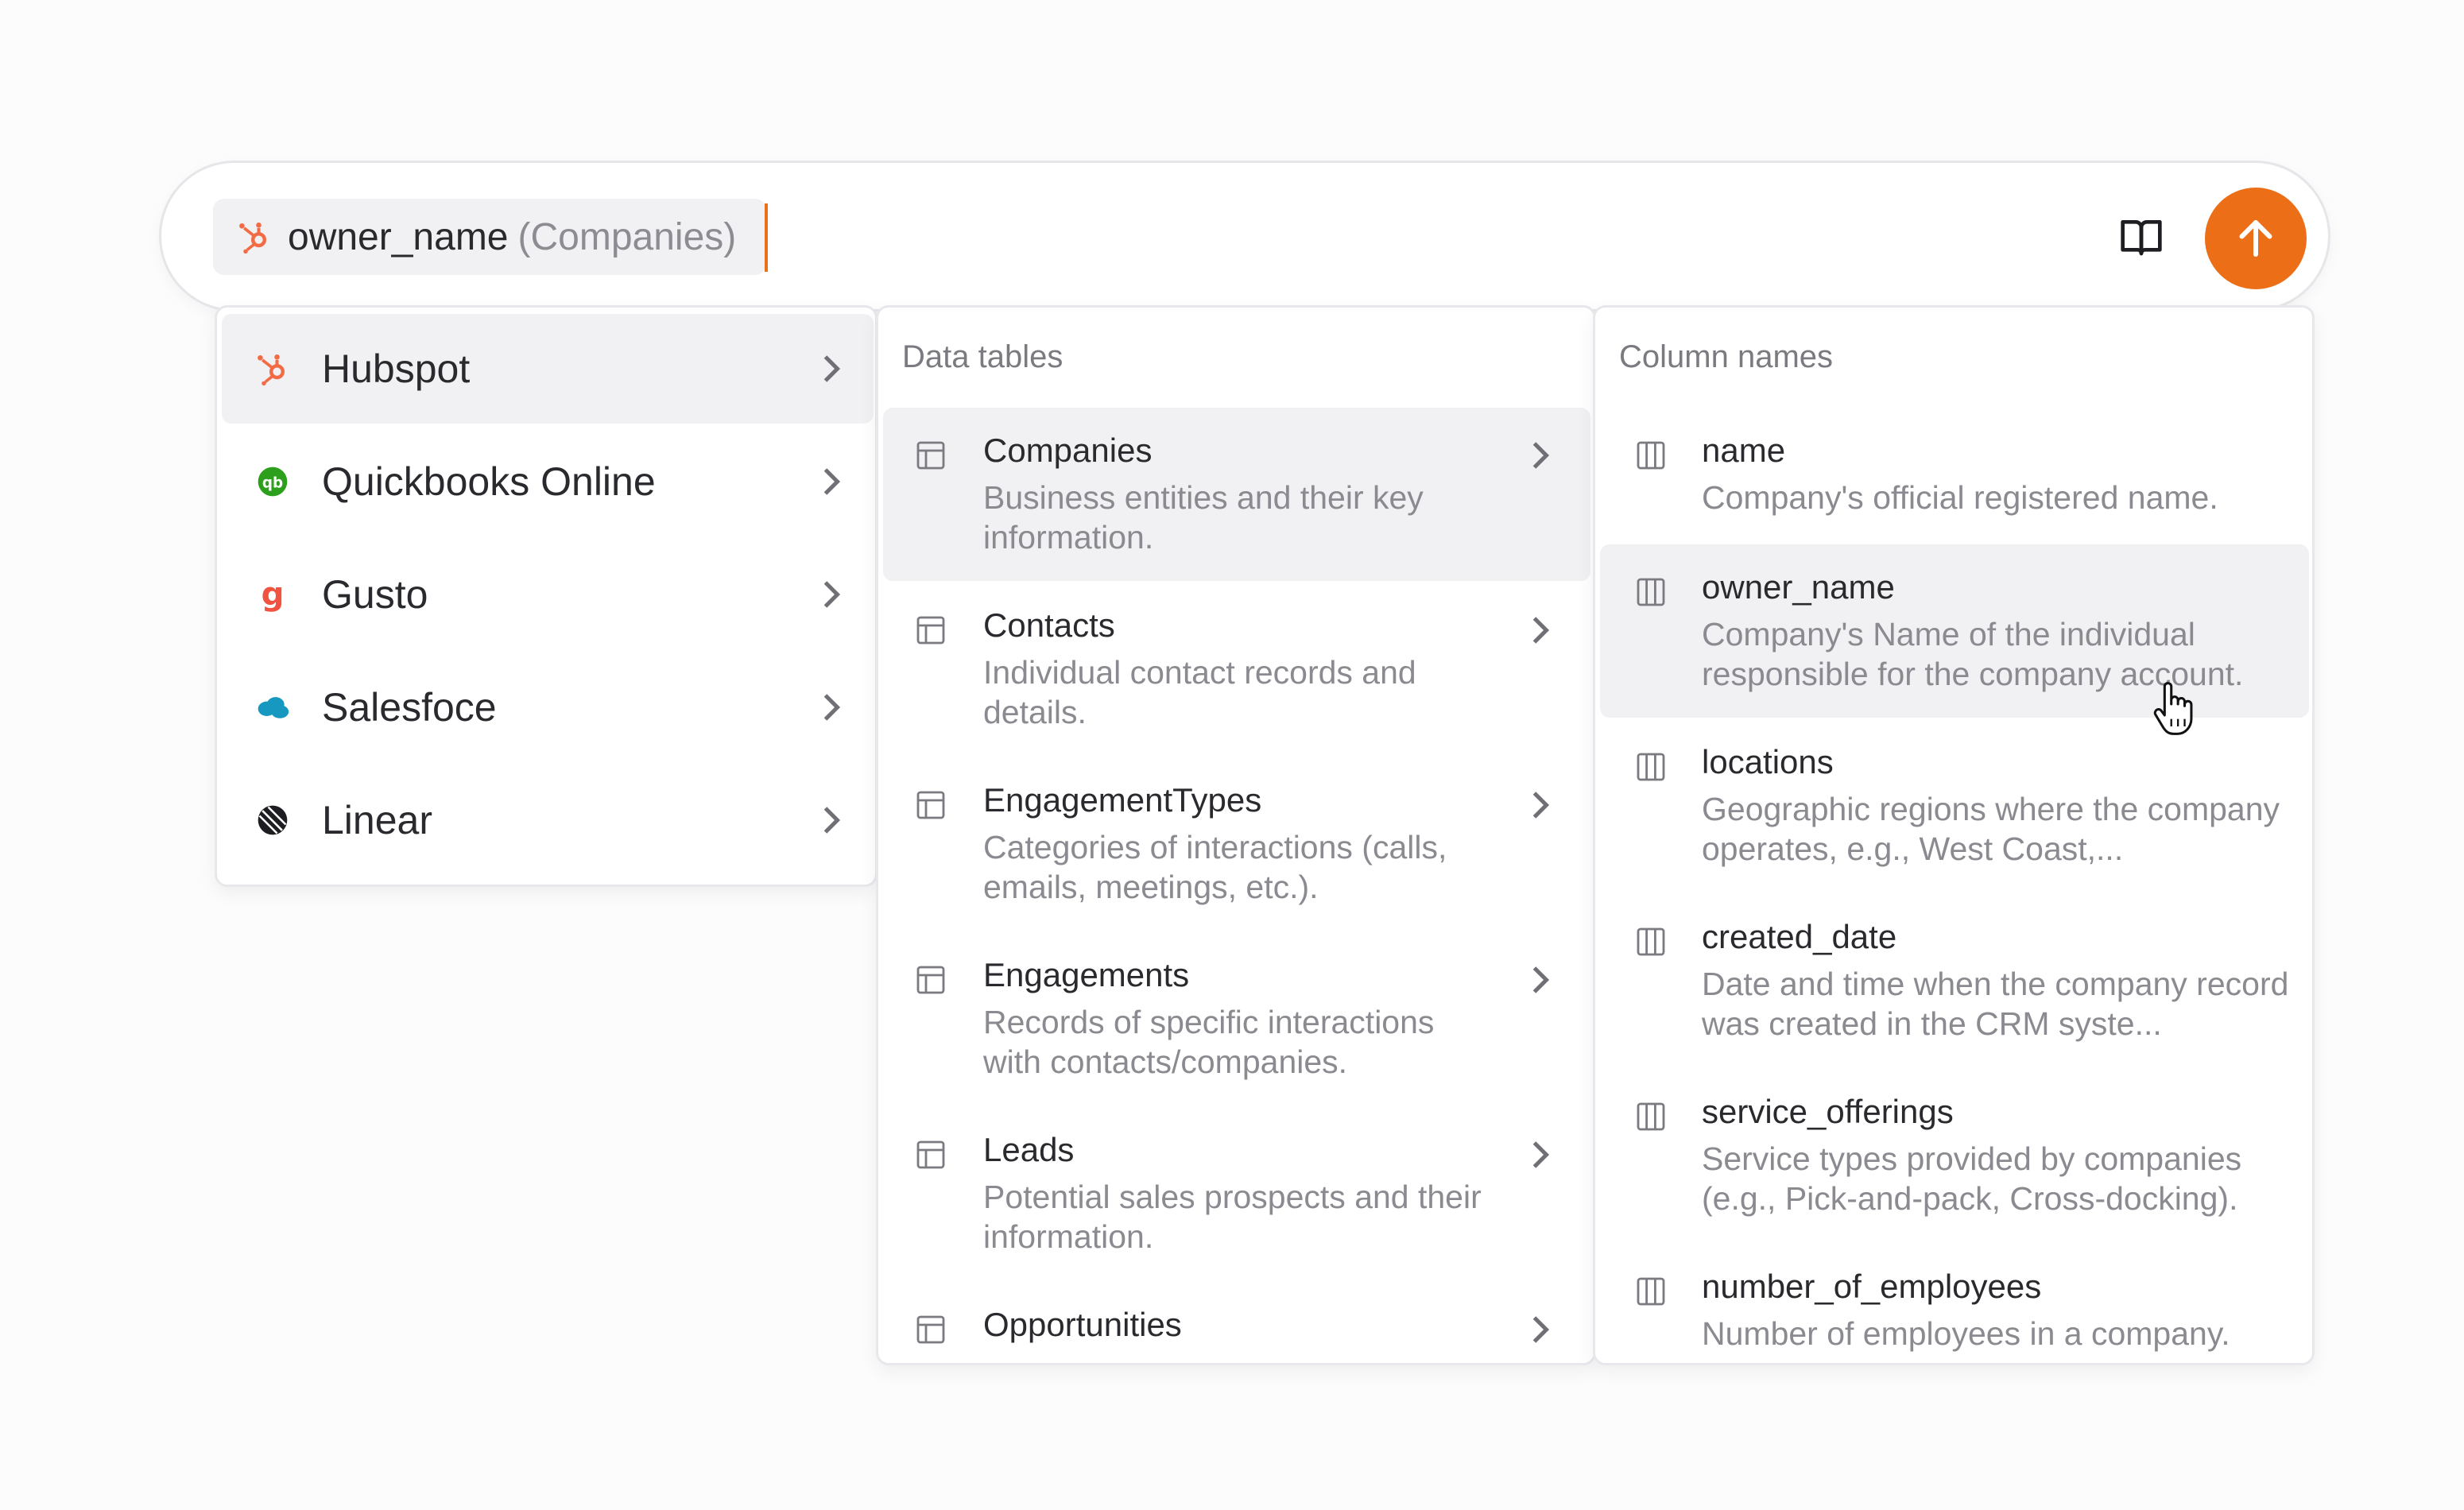 This screenshot has width=2464, height=1510. I want to click on svg-text: g, so click(273, 594).